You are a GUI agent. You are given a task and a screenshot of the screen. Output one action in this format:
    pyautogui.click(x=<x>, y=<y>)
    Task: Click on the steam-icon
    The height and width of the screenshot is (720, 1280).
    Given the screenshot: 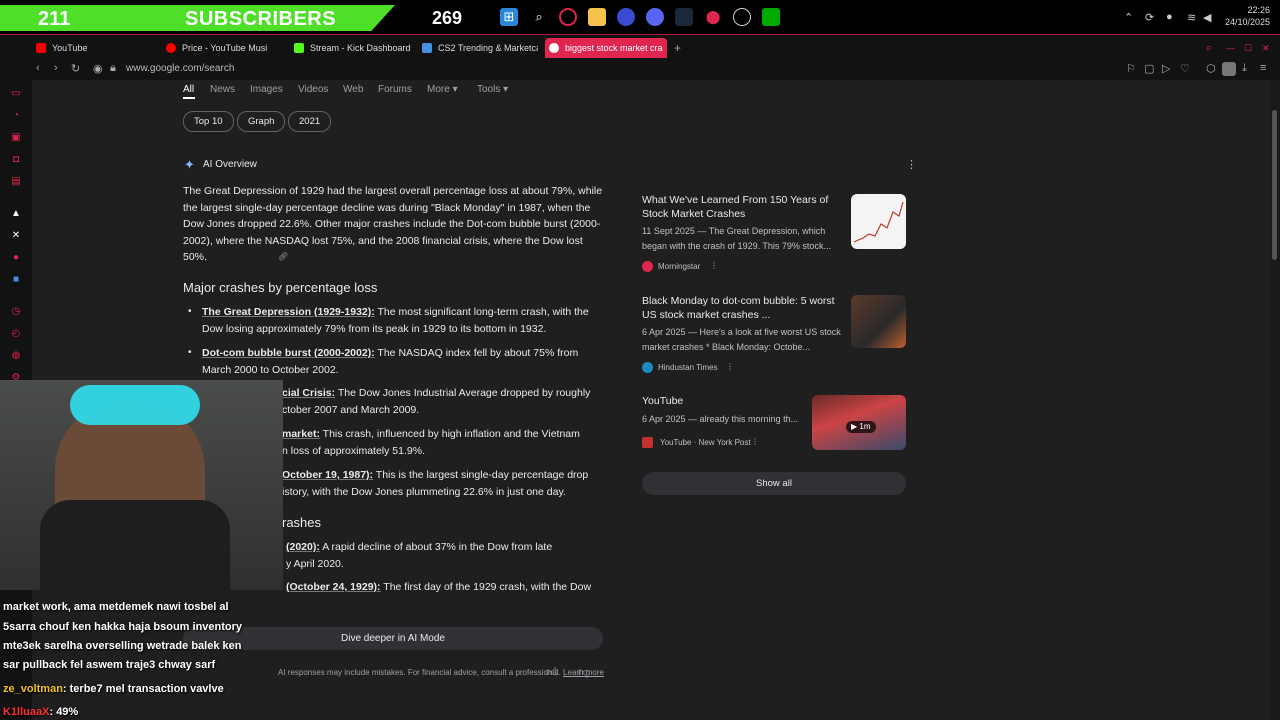 What is the action you would take?
    pyautogui.click(x=684, y=17)
    